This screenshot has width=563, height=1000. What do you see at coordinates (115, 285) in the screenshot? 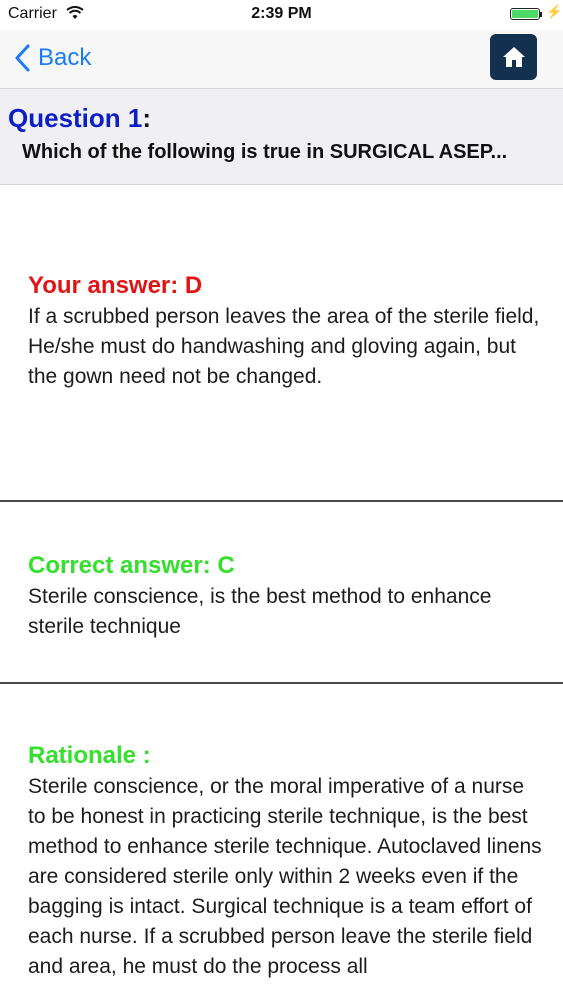
I see `your-answer-title: Your answer: D` at bounding box center [115, 285].